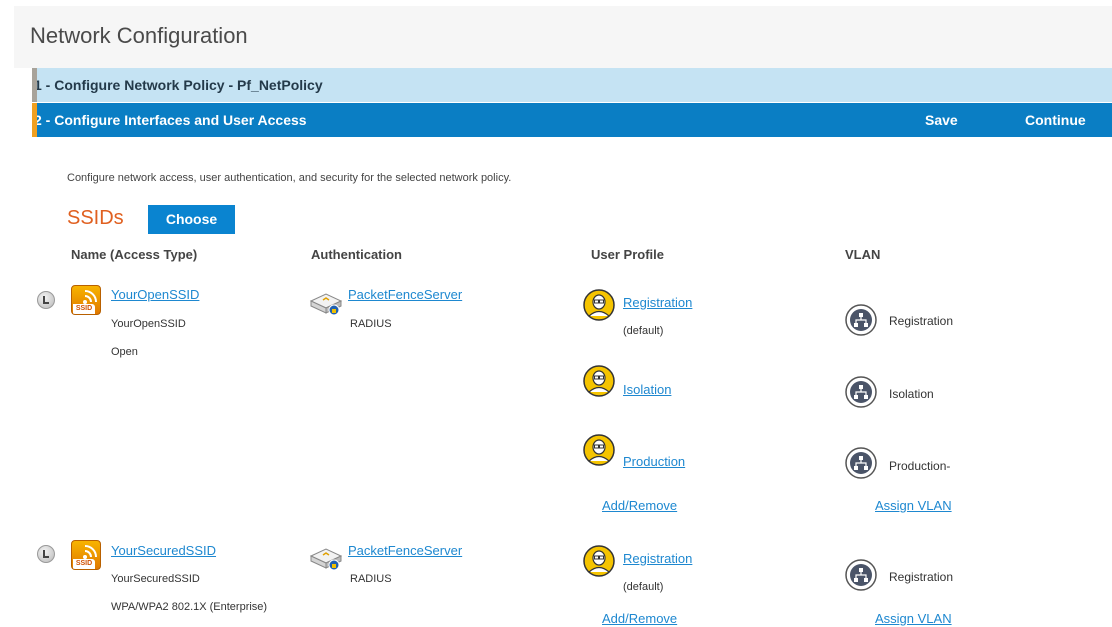 This screenshot has height=627, width=1112. What do you see at coordinates (139, 35) in the screenshot?
I see `page-title: Network Configuration` at bounding box center [139, 35].